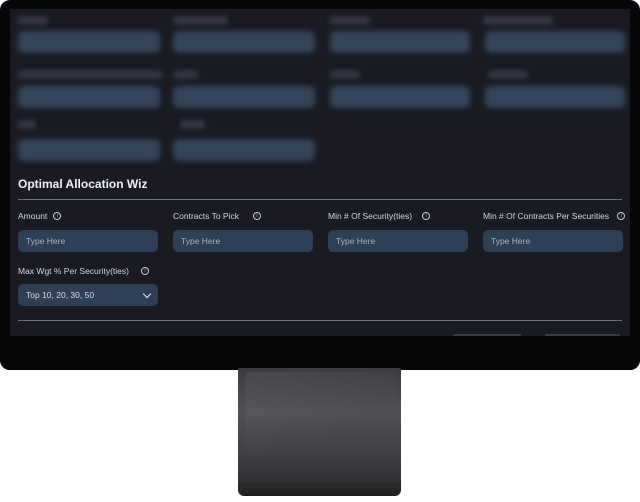 Image resolution: width=640 pixels, height=502 pixels. What do you see at coordinates (370, 216) in the screenshot?
I see `min-securities-label-text: Min # Of Security(ties)` at bounding box center [370, 216].